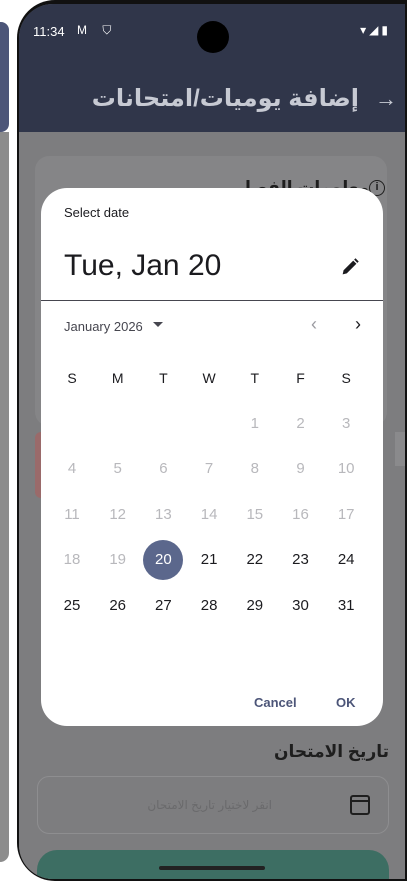  Describe the element at coordinates (163, 560) in the screenshot. I see `selected-day: 20` at that location.